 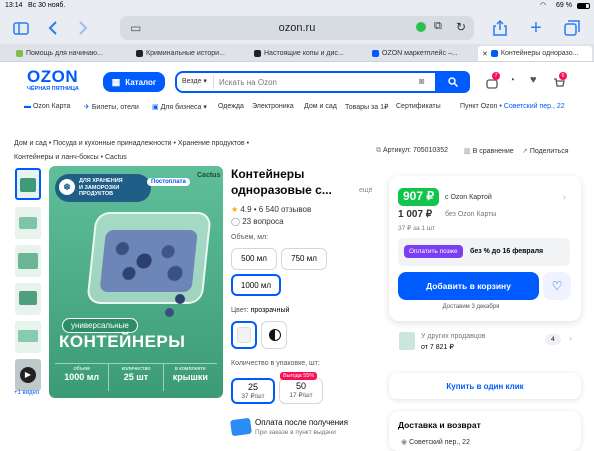 I want to click on search-button, so click(x=452, y=82).